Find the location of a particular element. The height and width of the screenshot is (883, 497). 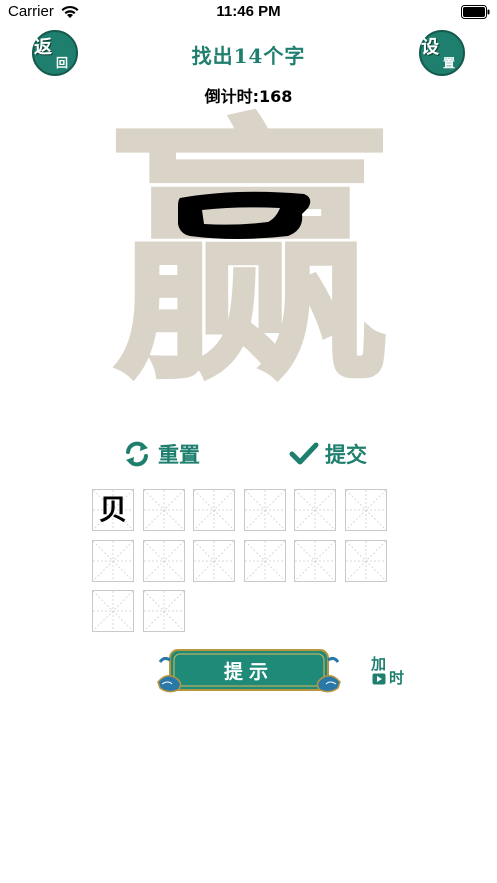

settings-button-label-main: 设 is located at coordinates (430, 47).